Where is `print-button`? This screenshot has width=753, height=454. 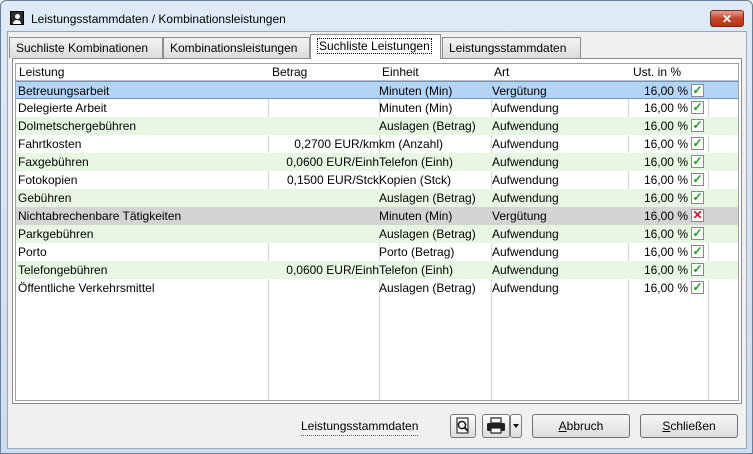
print-button is located at coordinates (496, 426).